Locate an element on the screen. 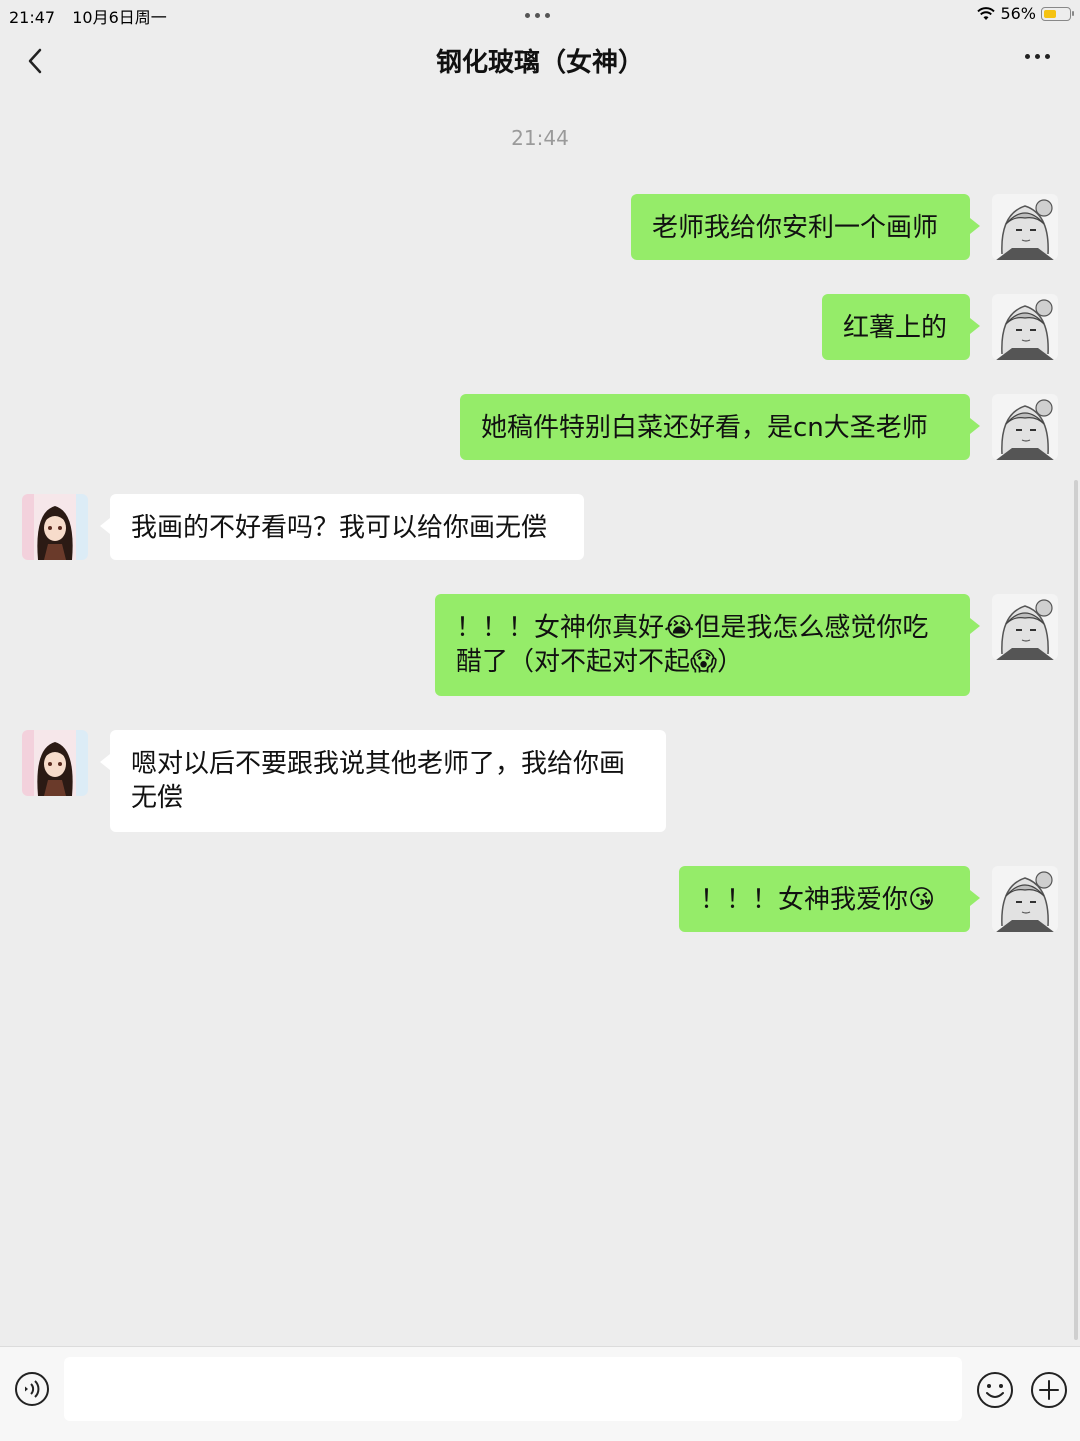  message-bubble: 嗯对以后不要跟我说其他老师了，我给你画无偿 is located at coordinates (383, 781).